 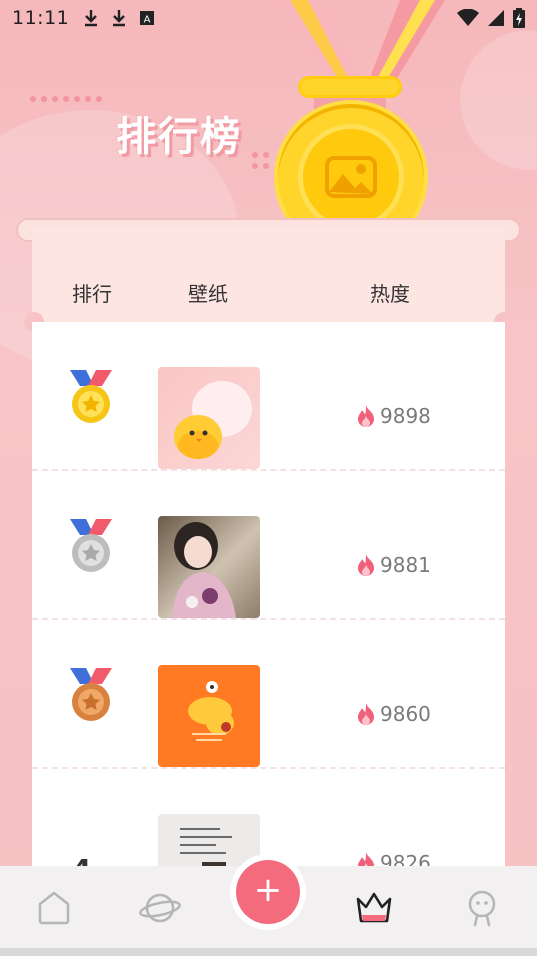 What do you see at coordinates (91, 545) in the screenshot?
I see `silver-medal-icon` at bounding box center [91, 545].